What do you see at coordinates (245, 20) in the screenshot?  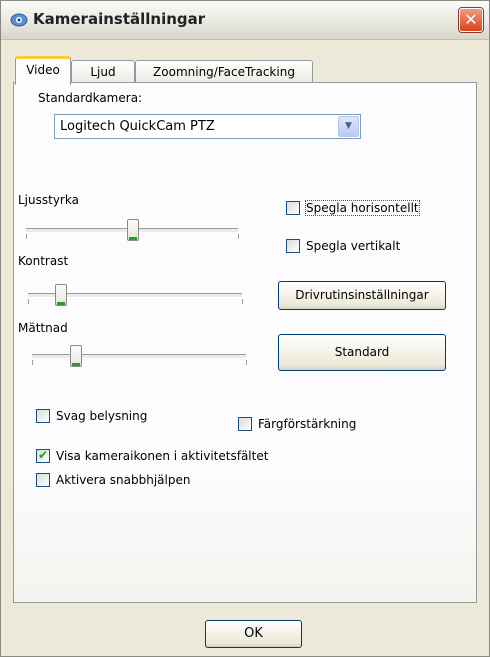 I see `title-bar: Kamerainställningar ✕` at bounding box center [245, 20].